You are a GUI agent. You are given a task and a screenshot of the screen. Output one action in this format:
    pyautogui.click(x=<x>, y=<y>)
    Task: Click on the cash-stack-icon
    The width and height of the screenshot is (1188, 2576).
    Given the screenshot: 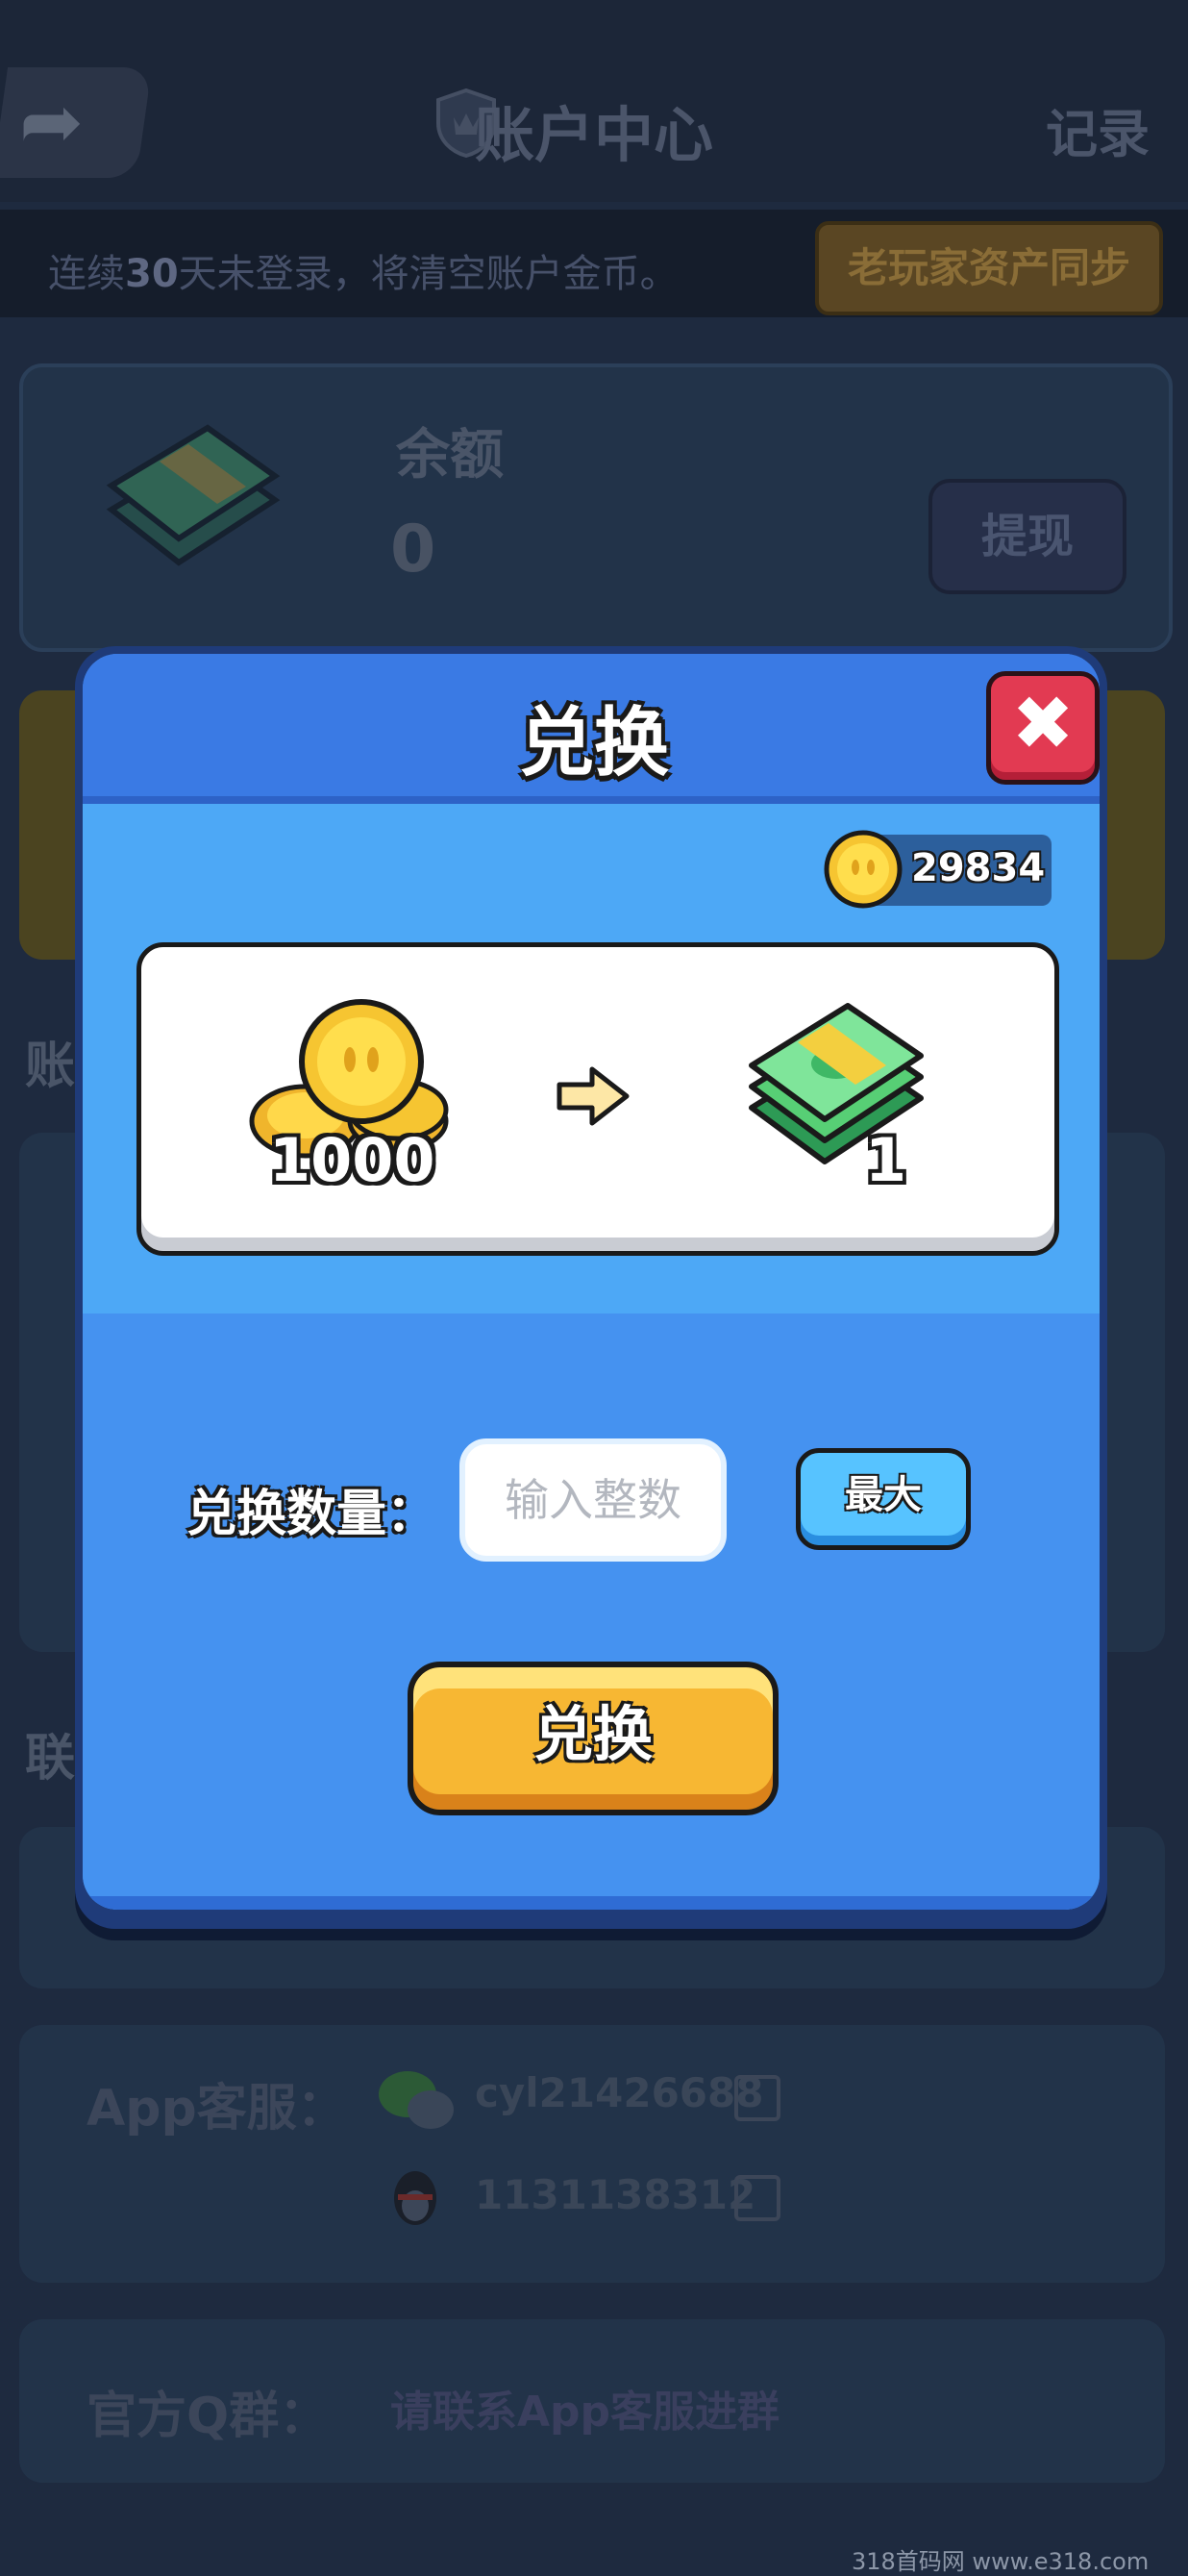 What is the action you would take?
    pyautogui.click(x=193, y=495)
    